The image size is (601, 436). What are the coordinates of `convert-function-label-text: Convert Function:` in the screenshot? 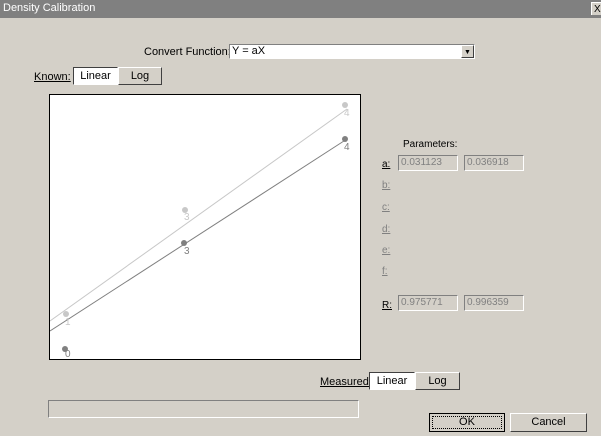 It's located at (187, 52).